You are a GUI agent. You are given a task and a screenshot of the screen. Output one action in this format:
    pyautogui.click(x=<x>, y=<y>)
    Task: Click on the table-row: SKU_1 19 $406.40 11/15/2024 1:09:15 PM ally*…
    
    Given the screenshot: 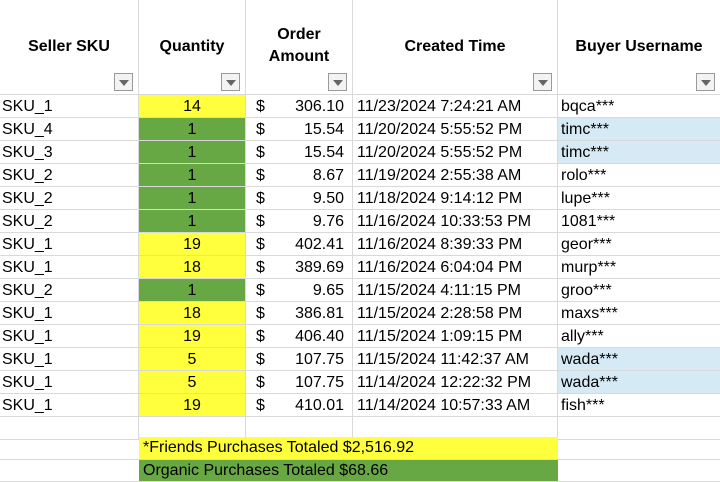 What is the action you would take?
    pyautogui.click(x=360, y=336)
    